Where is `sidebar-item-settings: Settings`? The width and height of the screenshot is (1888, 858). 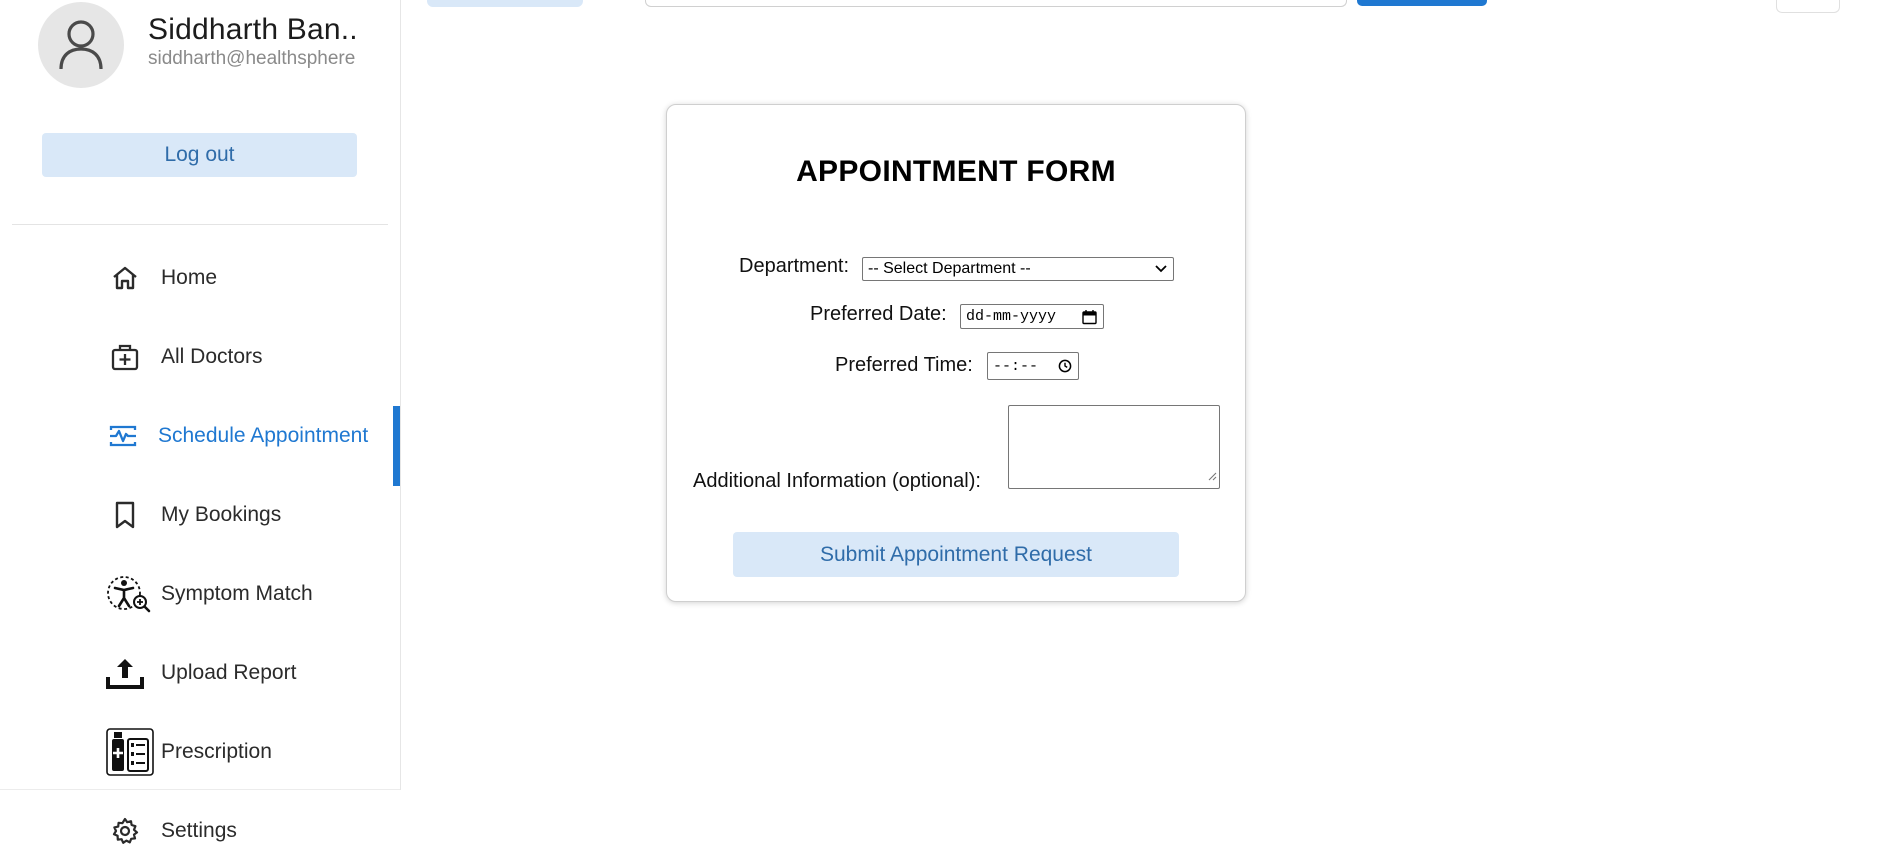
sidebar-item-settings: Settings is located at coordinates (200, 831).